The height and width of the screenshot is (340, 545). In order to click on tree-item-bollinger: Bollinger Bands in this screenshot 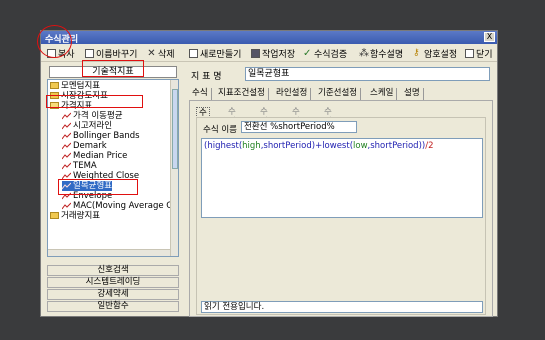, I will do `click(101, 136)`.